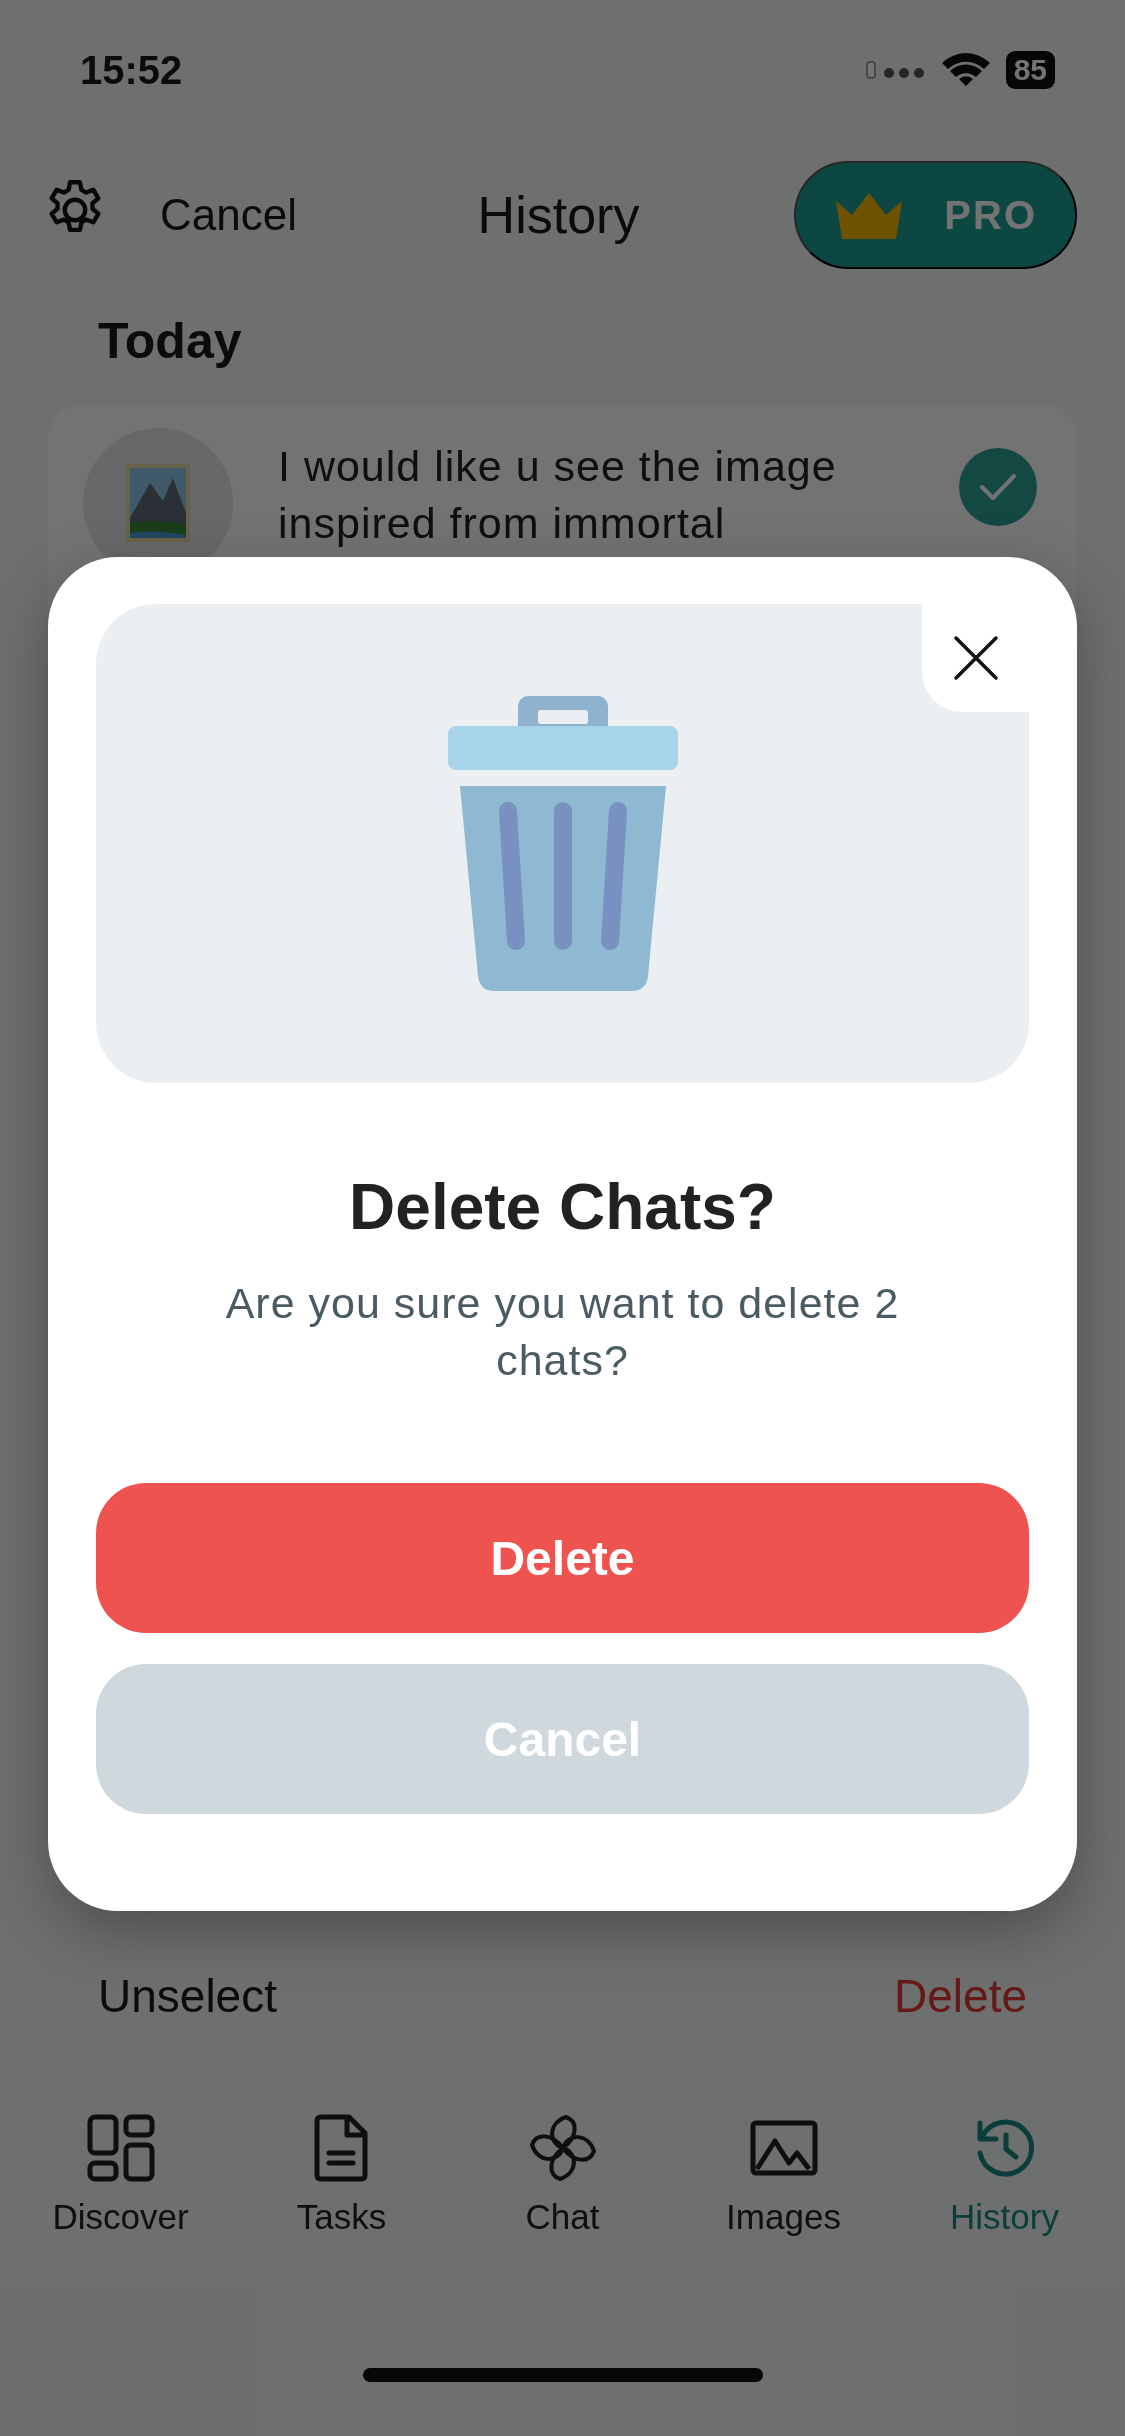 This screenshot has width=1125, height=2436. What do you see at coordinates (562, 1332) in the screenshot?
I see `dialog-message: Are you sure you want to delete 2 chats?` at bounding box center [562, 1332].